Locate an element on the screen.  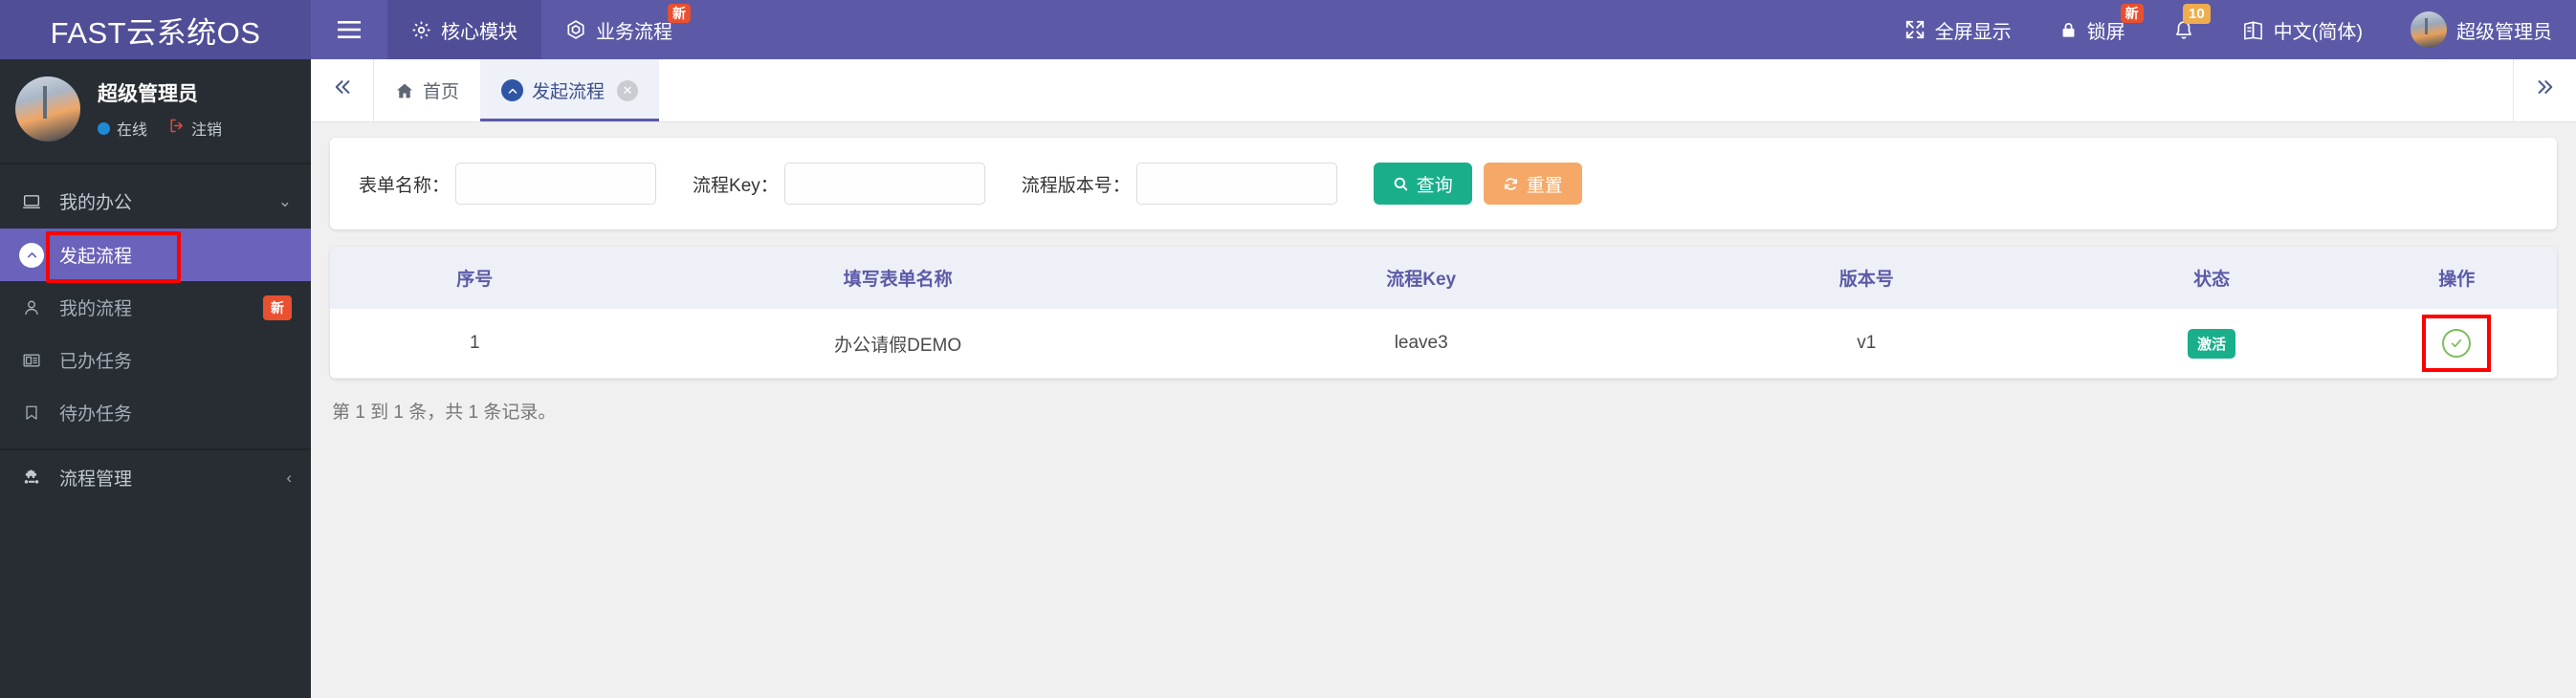
user-icon is located at coordinates (31, 307).